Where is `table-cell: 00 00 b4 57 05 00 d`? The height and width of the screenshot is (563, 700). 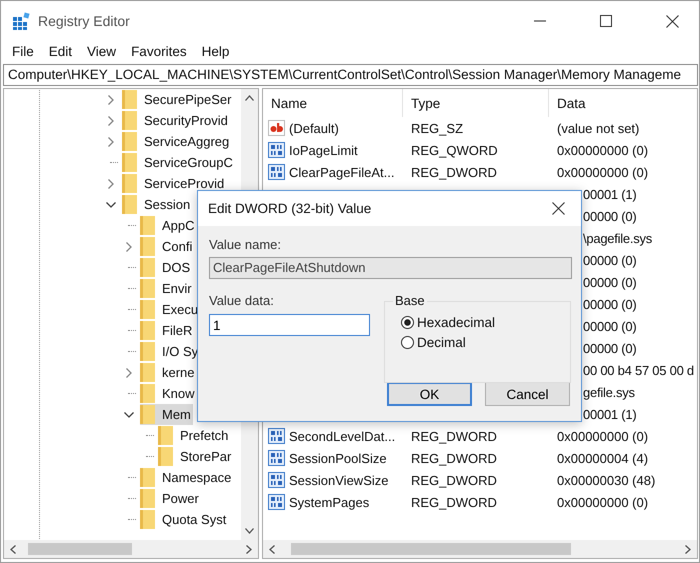
table-cell: 00 00 b4 57 05 00 d is located at coordinates (638, 370).